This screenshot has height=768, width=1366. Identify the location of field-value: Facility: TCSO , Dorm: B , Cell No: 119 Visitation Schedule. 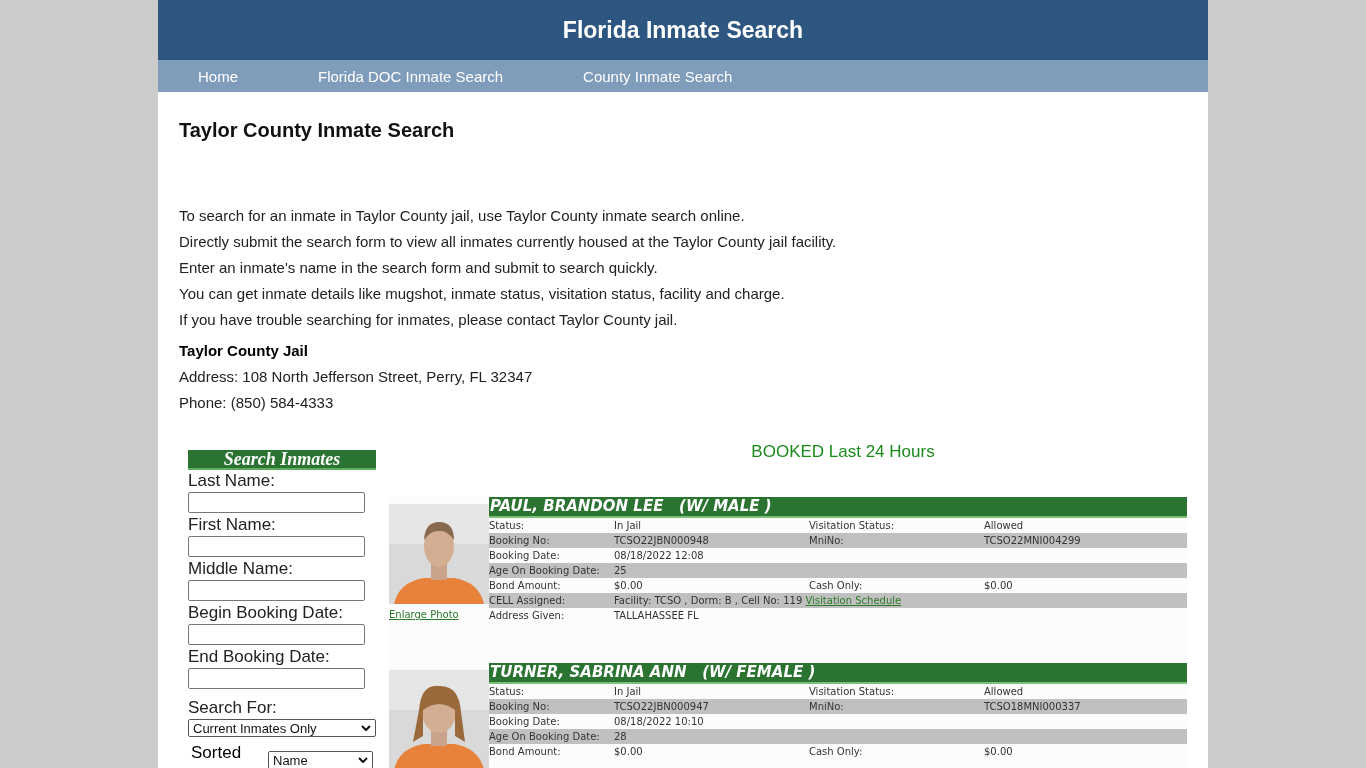
(758, 601).